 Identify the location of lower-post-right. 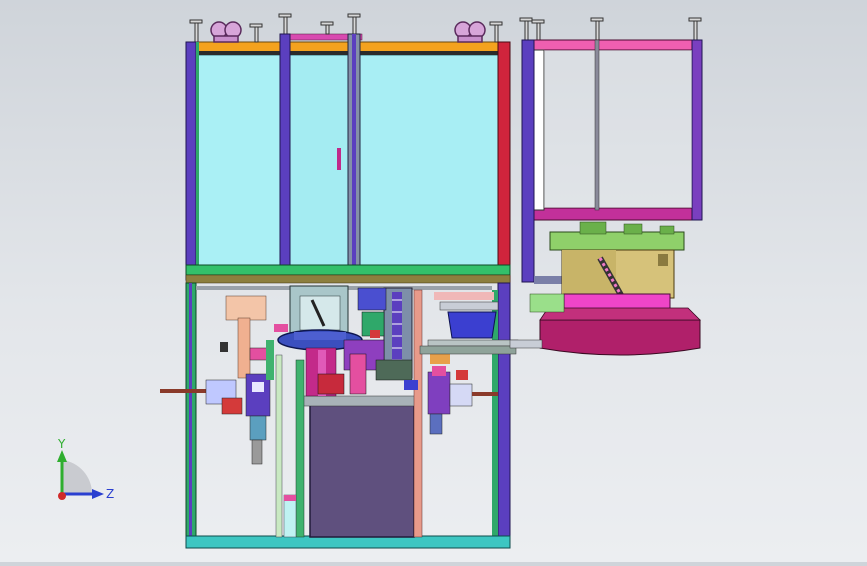
(504, 415).